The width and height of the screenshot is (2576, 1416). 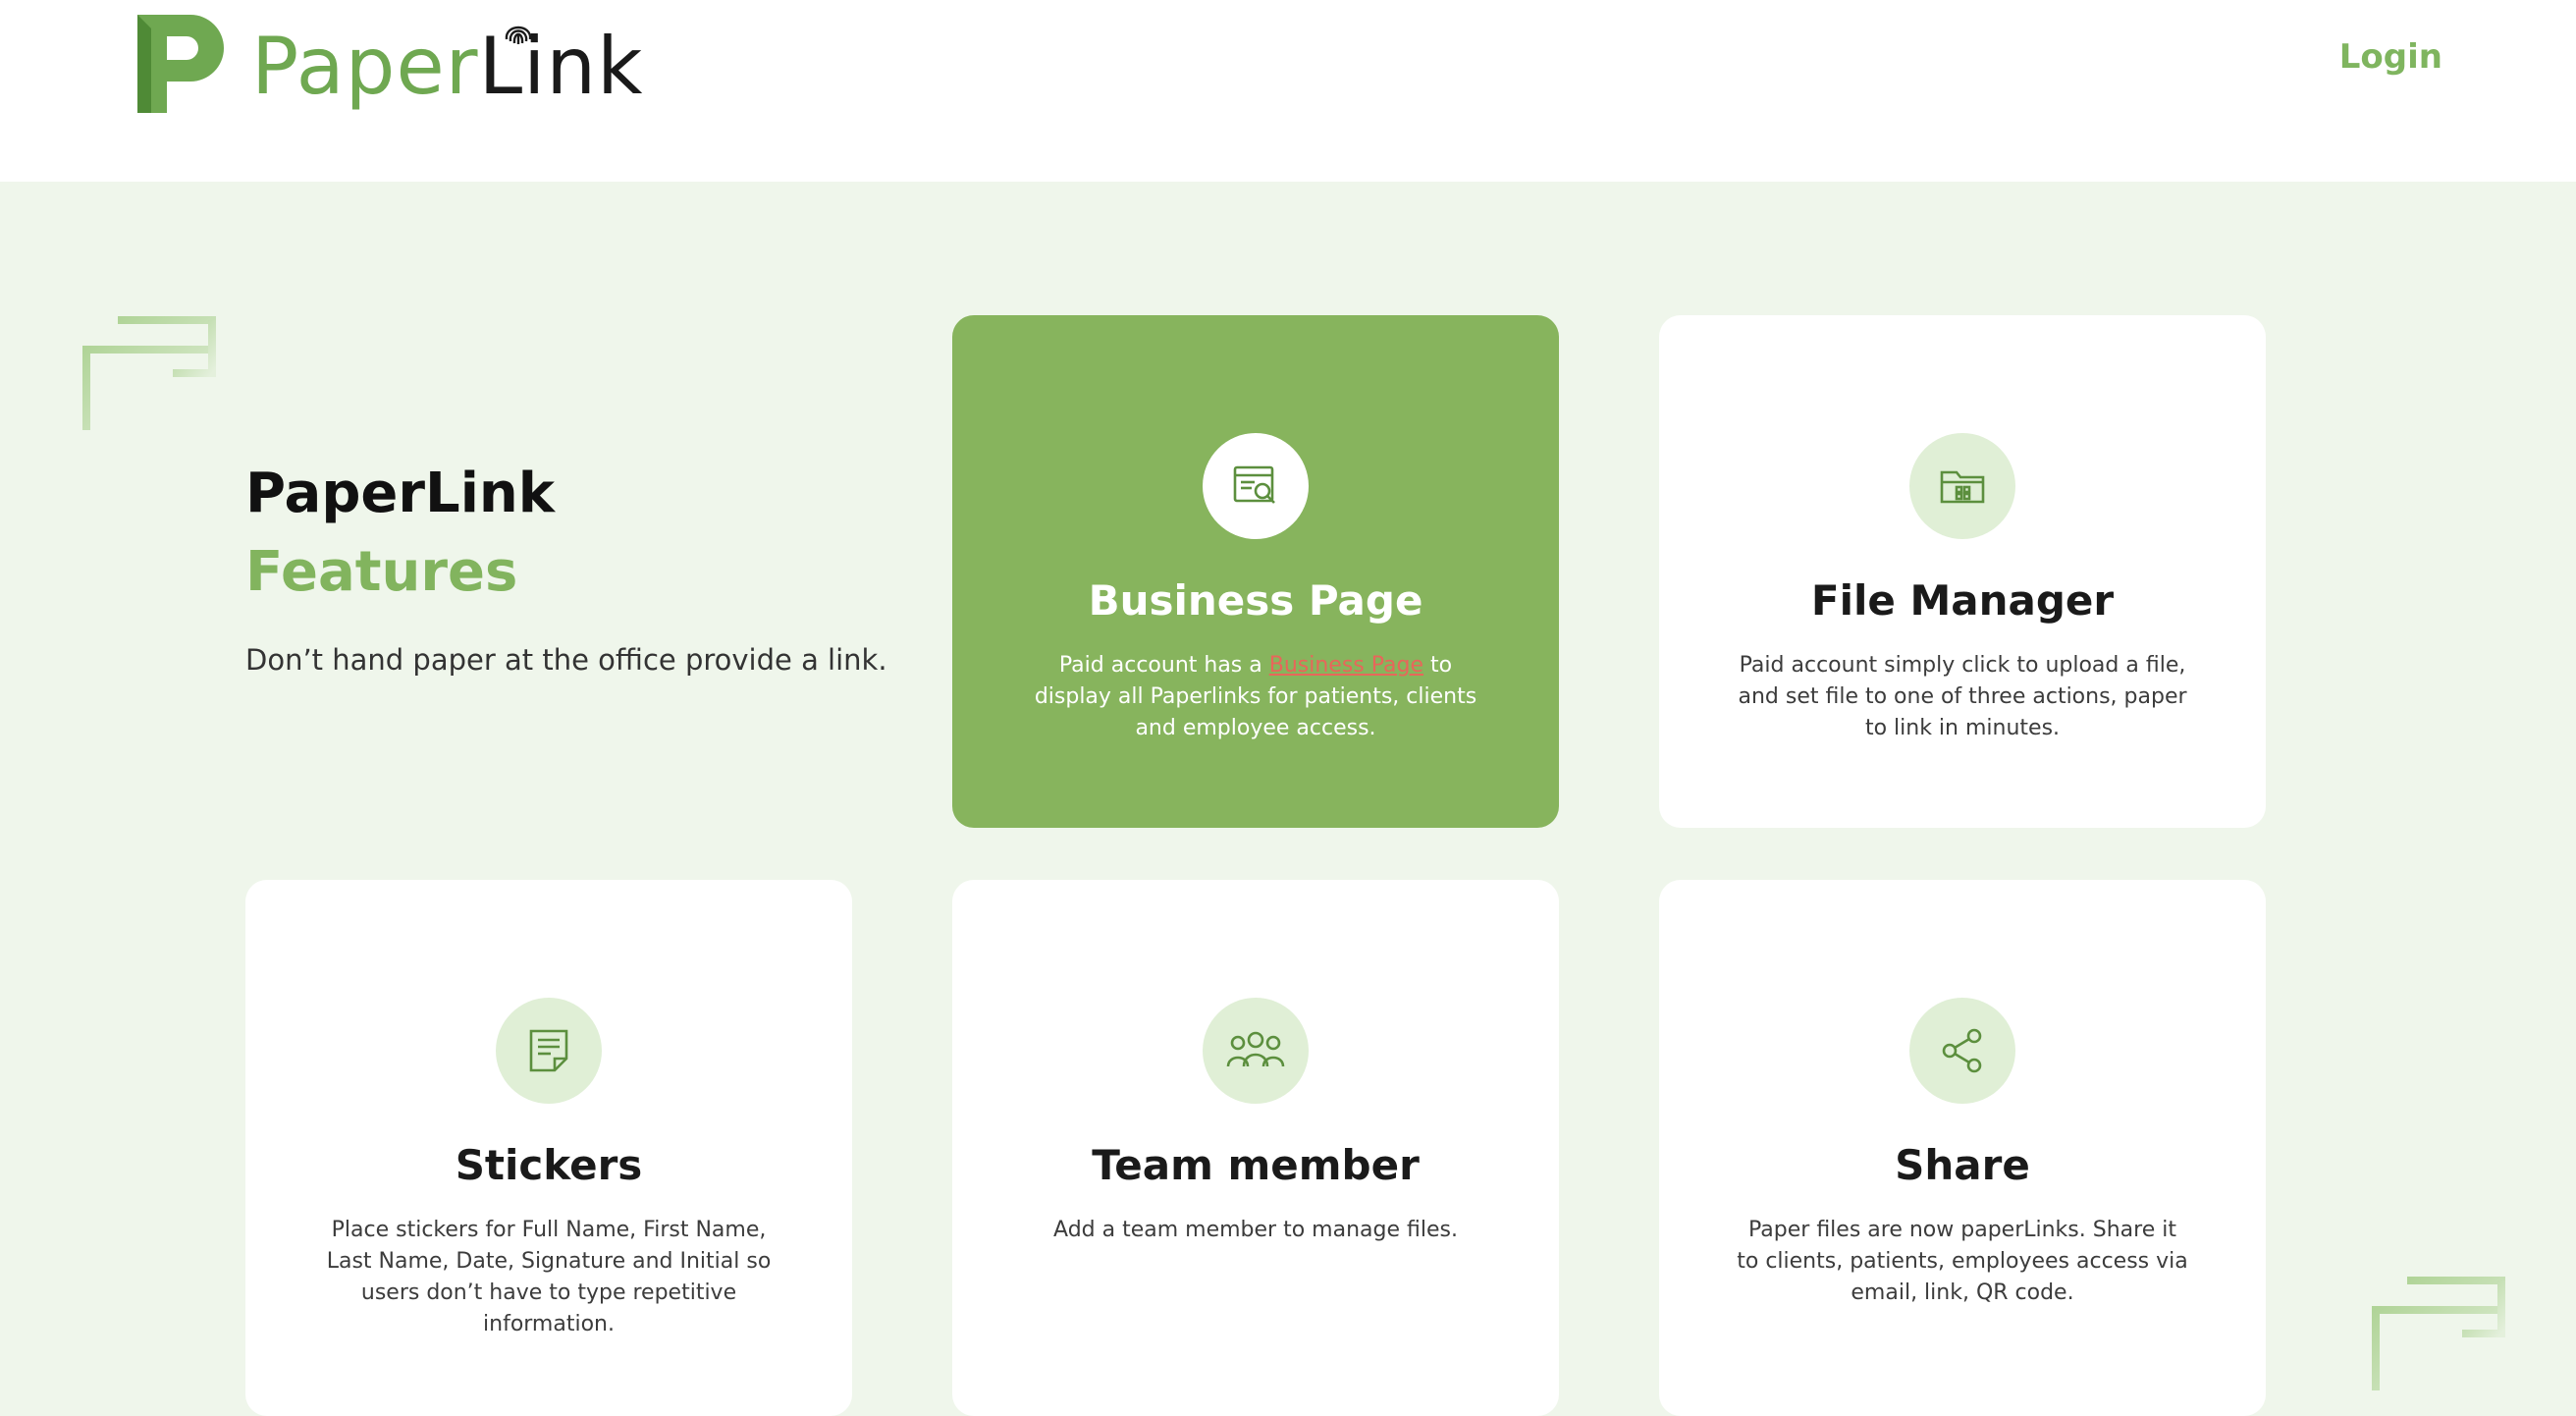 I want to click on business-page-link: Business Page, so click(x=1346, y=666).